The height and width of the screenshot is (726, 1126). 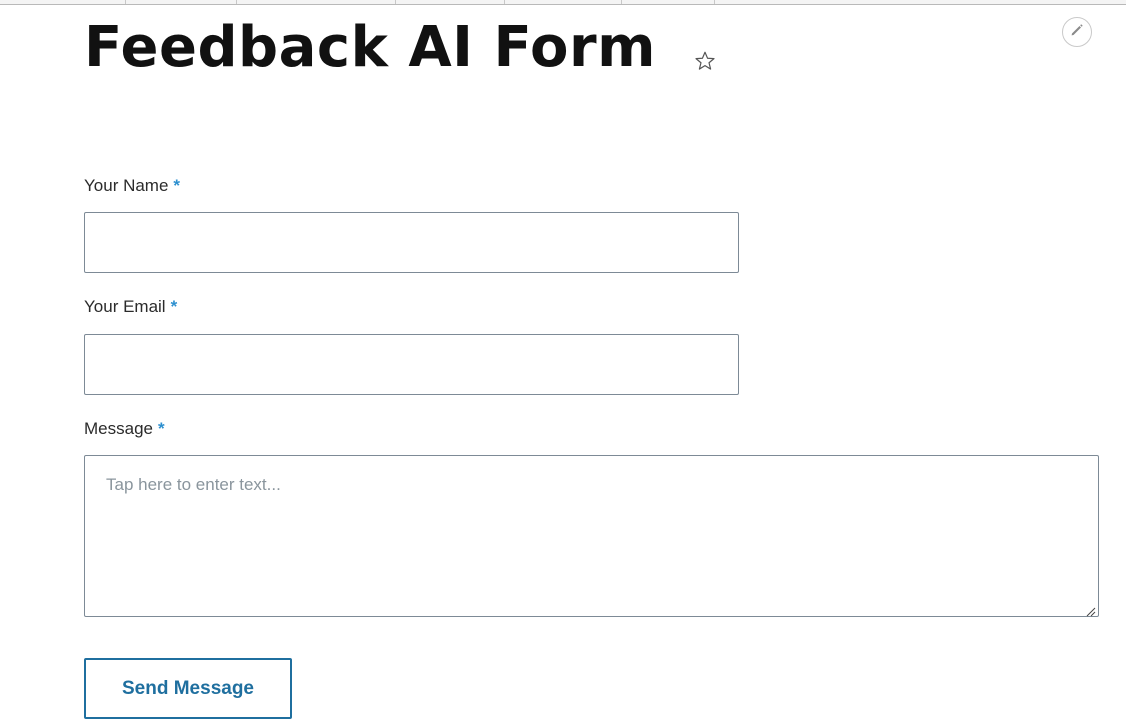 What do you see at coordinates (370, 47) in the screenshot?
I see `page-title: Feedback AI Form` at bounding box center [370, 47].